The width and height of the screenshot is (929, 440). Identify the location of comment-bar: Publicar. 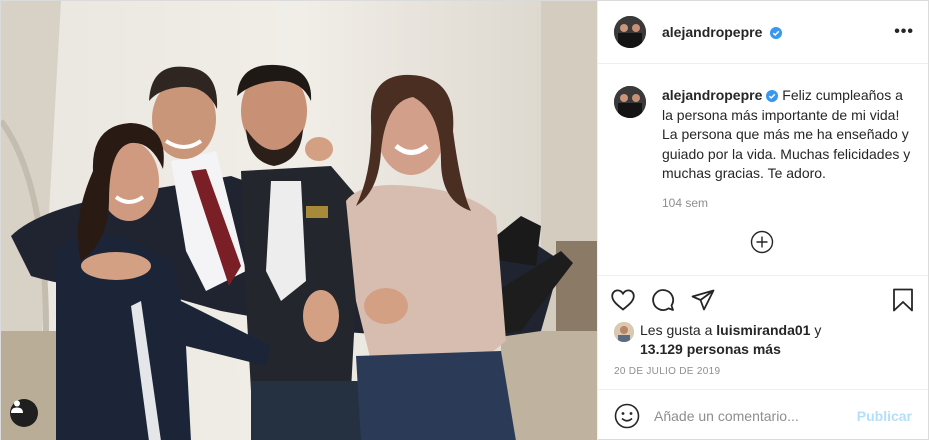
(763, 414).